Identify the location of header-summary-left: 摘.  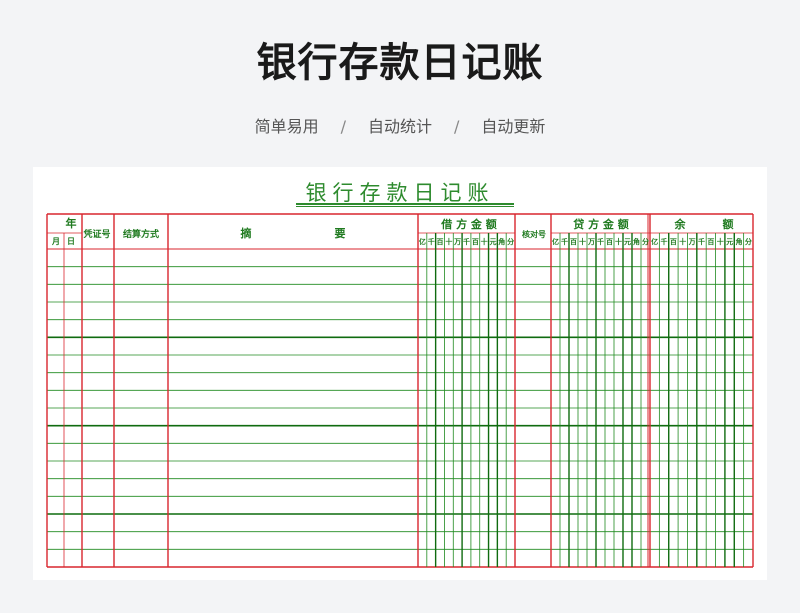
(246, 233).